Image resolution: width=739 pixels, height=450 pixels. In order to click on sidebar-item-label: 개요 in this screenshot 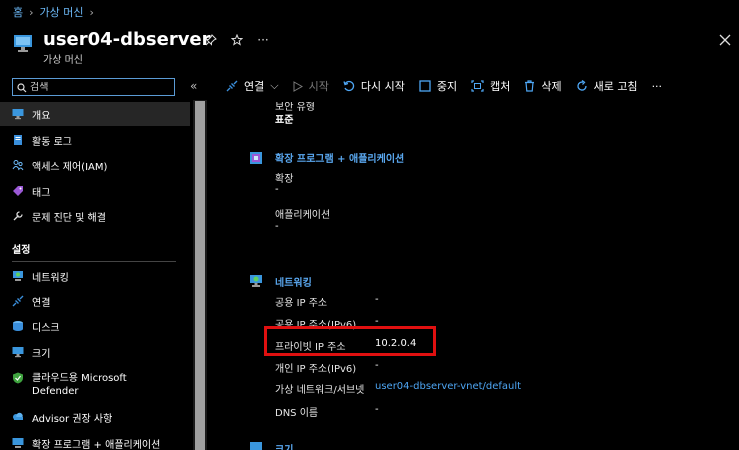, I will do `click(41, 116)`.